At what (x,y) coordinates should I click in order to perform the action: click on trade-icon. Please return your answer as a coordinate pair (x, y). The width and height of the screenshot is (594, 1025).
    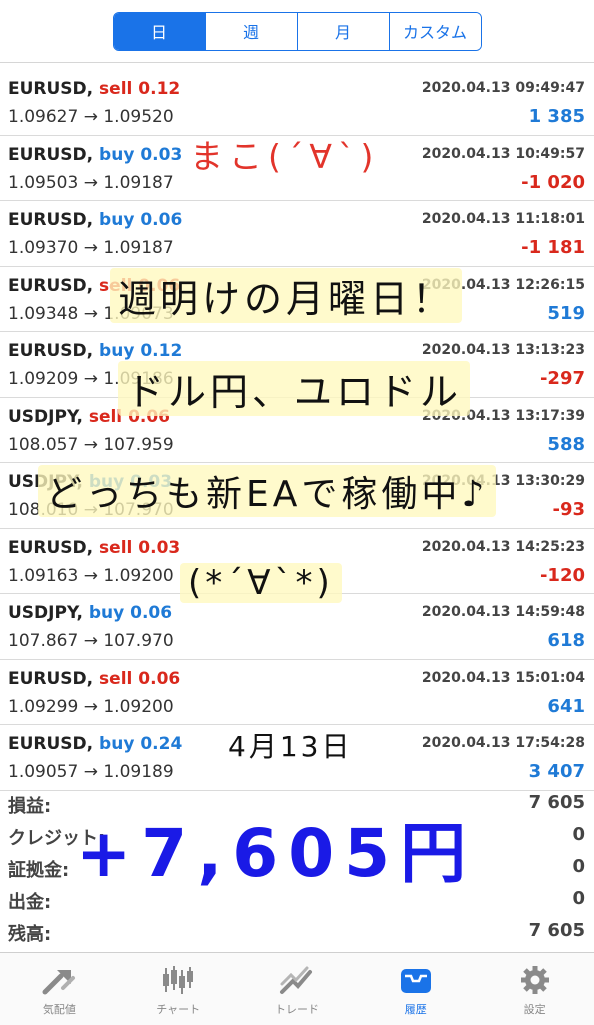
    Looking at the image, I should click on (297, 980).